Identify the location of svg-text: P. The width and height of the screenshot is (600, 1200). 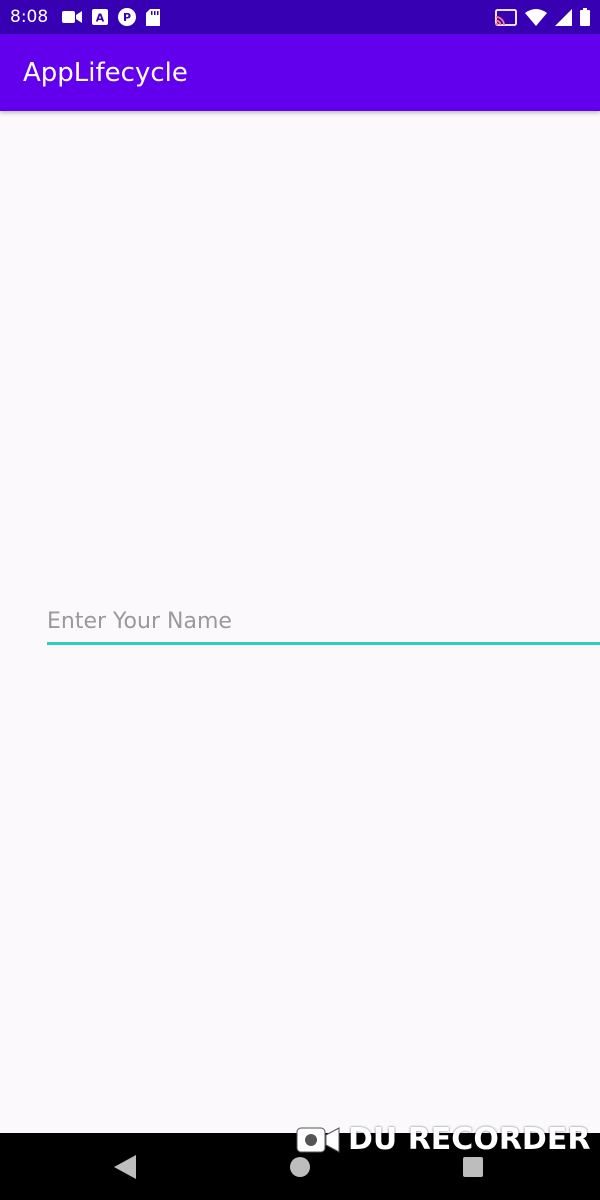
(127, 17).